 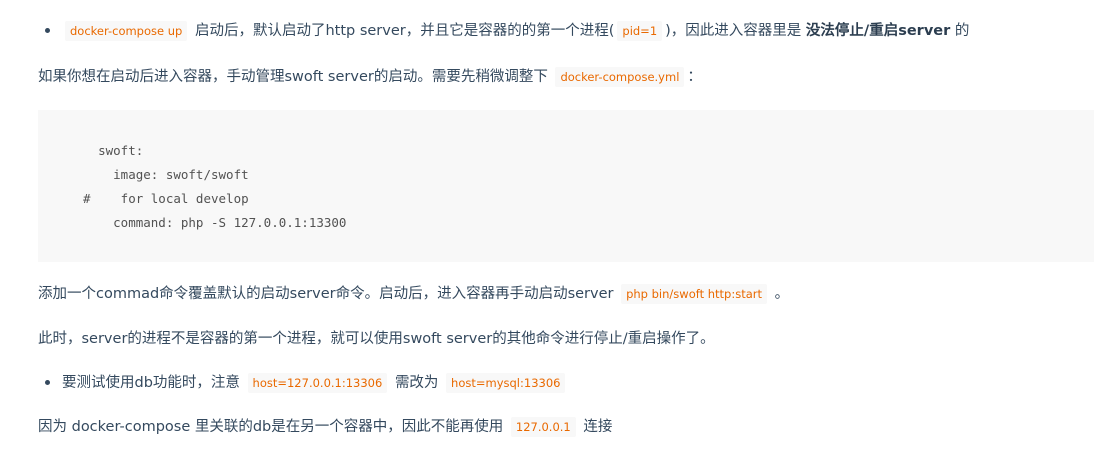 What do you see at coordinates (317, 383) in the screenshot?
I see `inline-code: host=127.0.0.1:13306` at bounding box center [317, 383].